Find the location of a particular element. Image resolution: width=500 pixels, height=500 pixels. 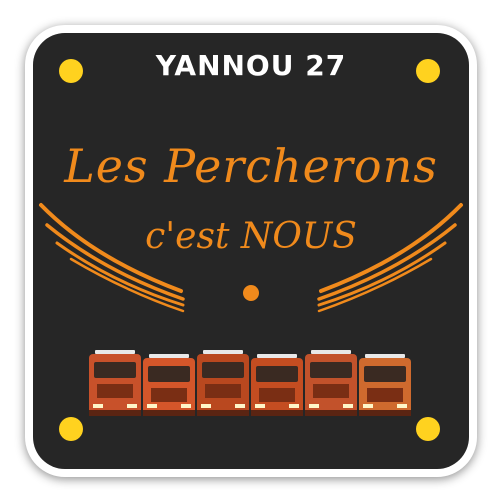

center-dot-icon is located at coordinates (251, 293).